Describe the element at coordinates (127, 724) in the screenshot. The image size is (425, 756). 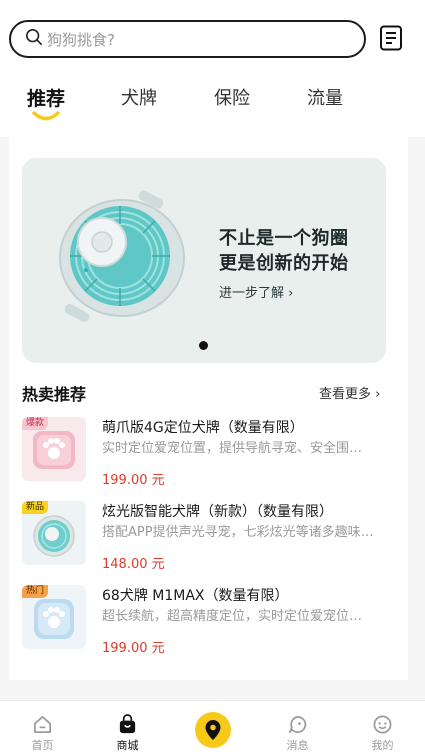
I see `shop-bag-icon` at that location.